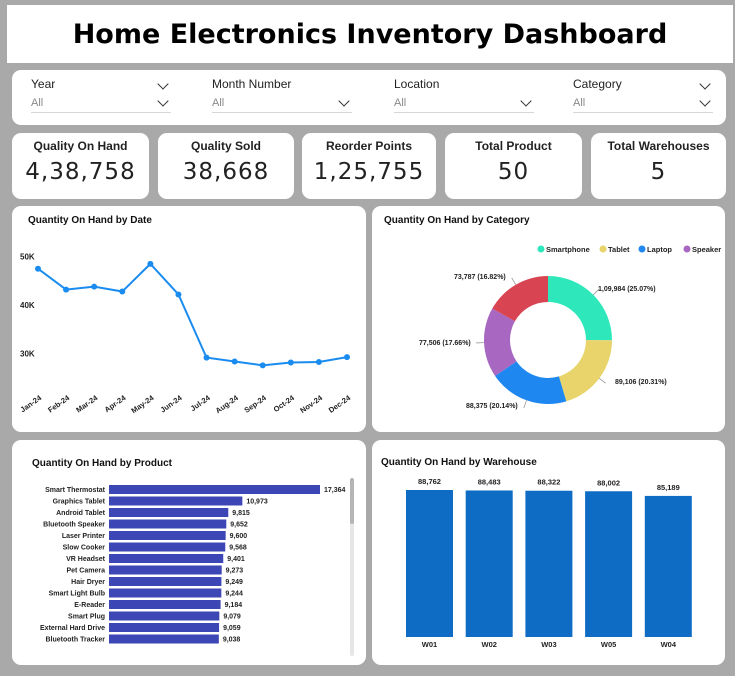  I want to click on value-label: 9,568, so click(238, 548).